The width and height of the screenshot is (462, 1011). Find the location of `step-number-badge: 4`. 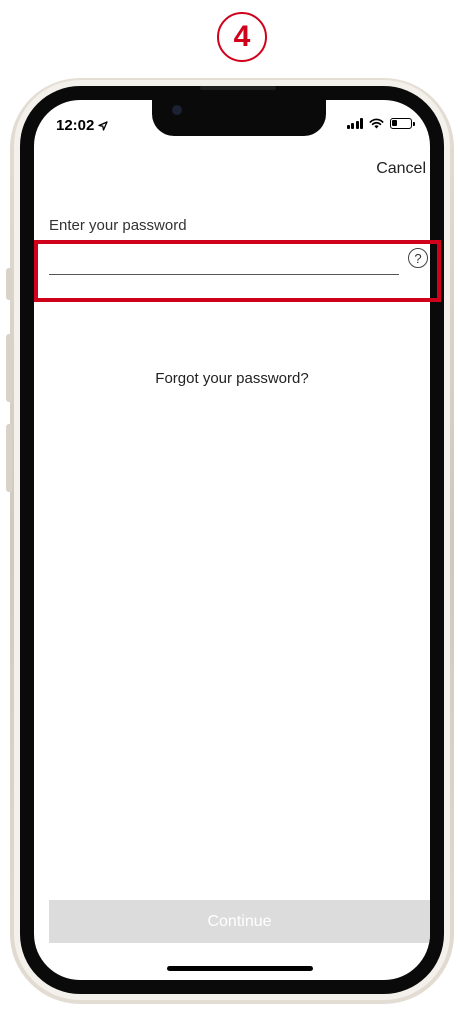

step-number-badge: 4 is located at coordinates (242, 37).